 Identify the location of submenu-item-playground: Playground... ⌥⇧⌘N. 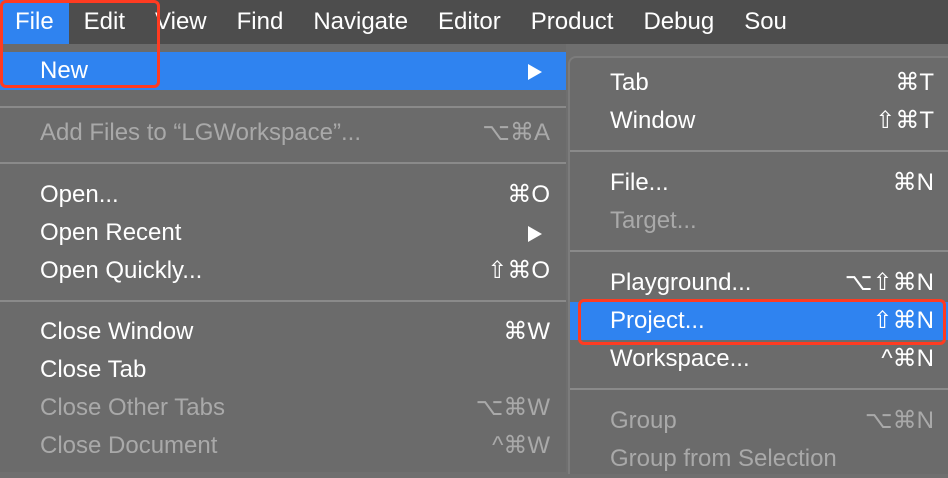
(759, 283).